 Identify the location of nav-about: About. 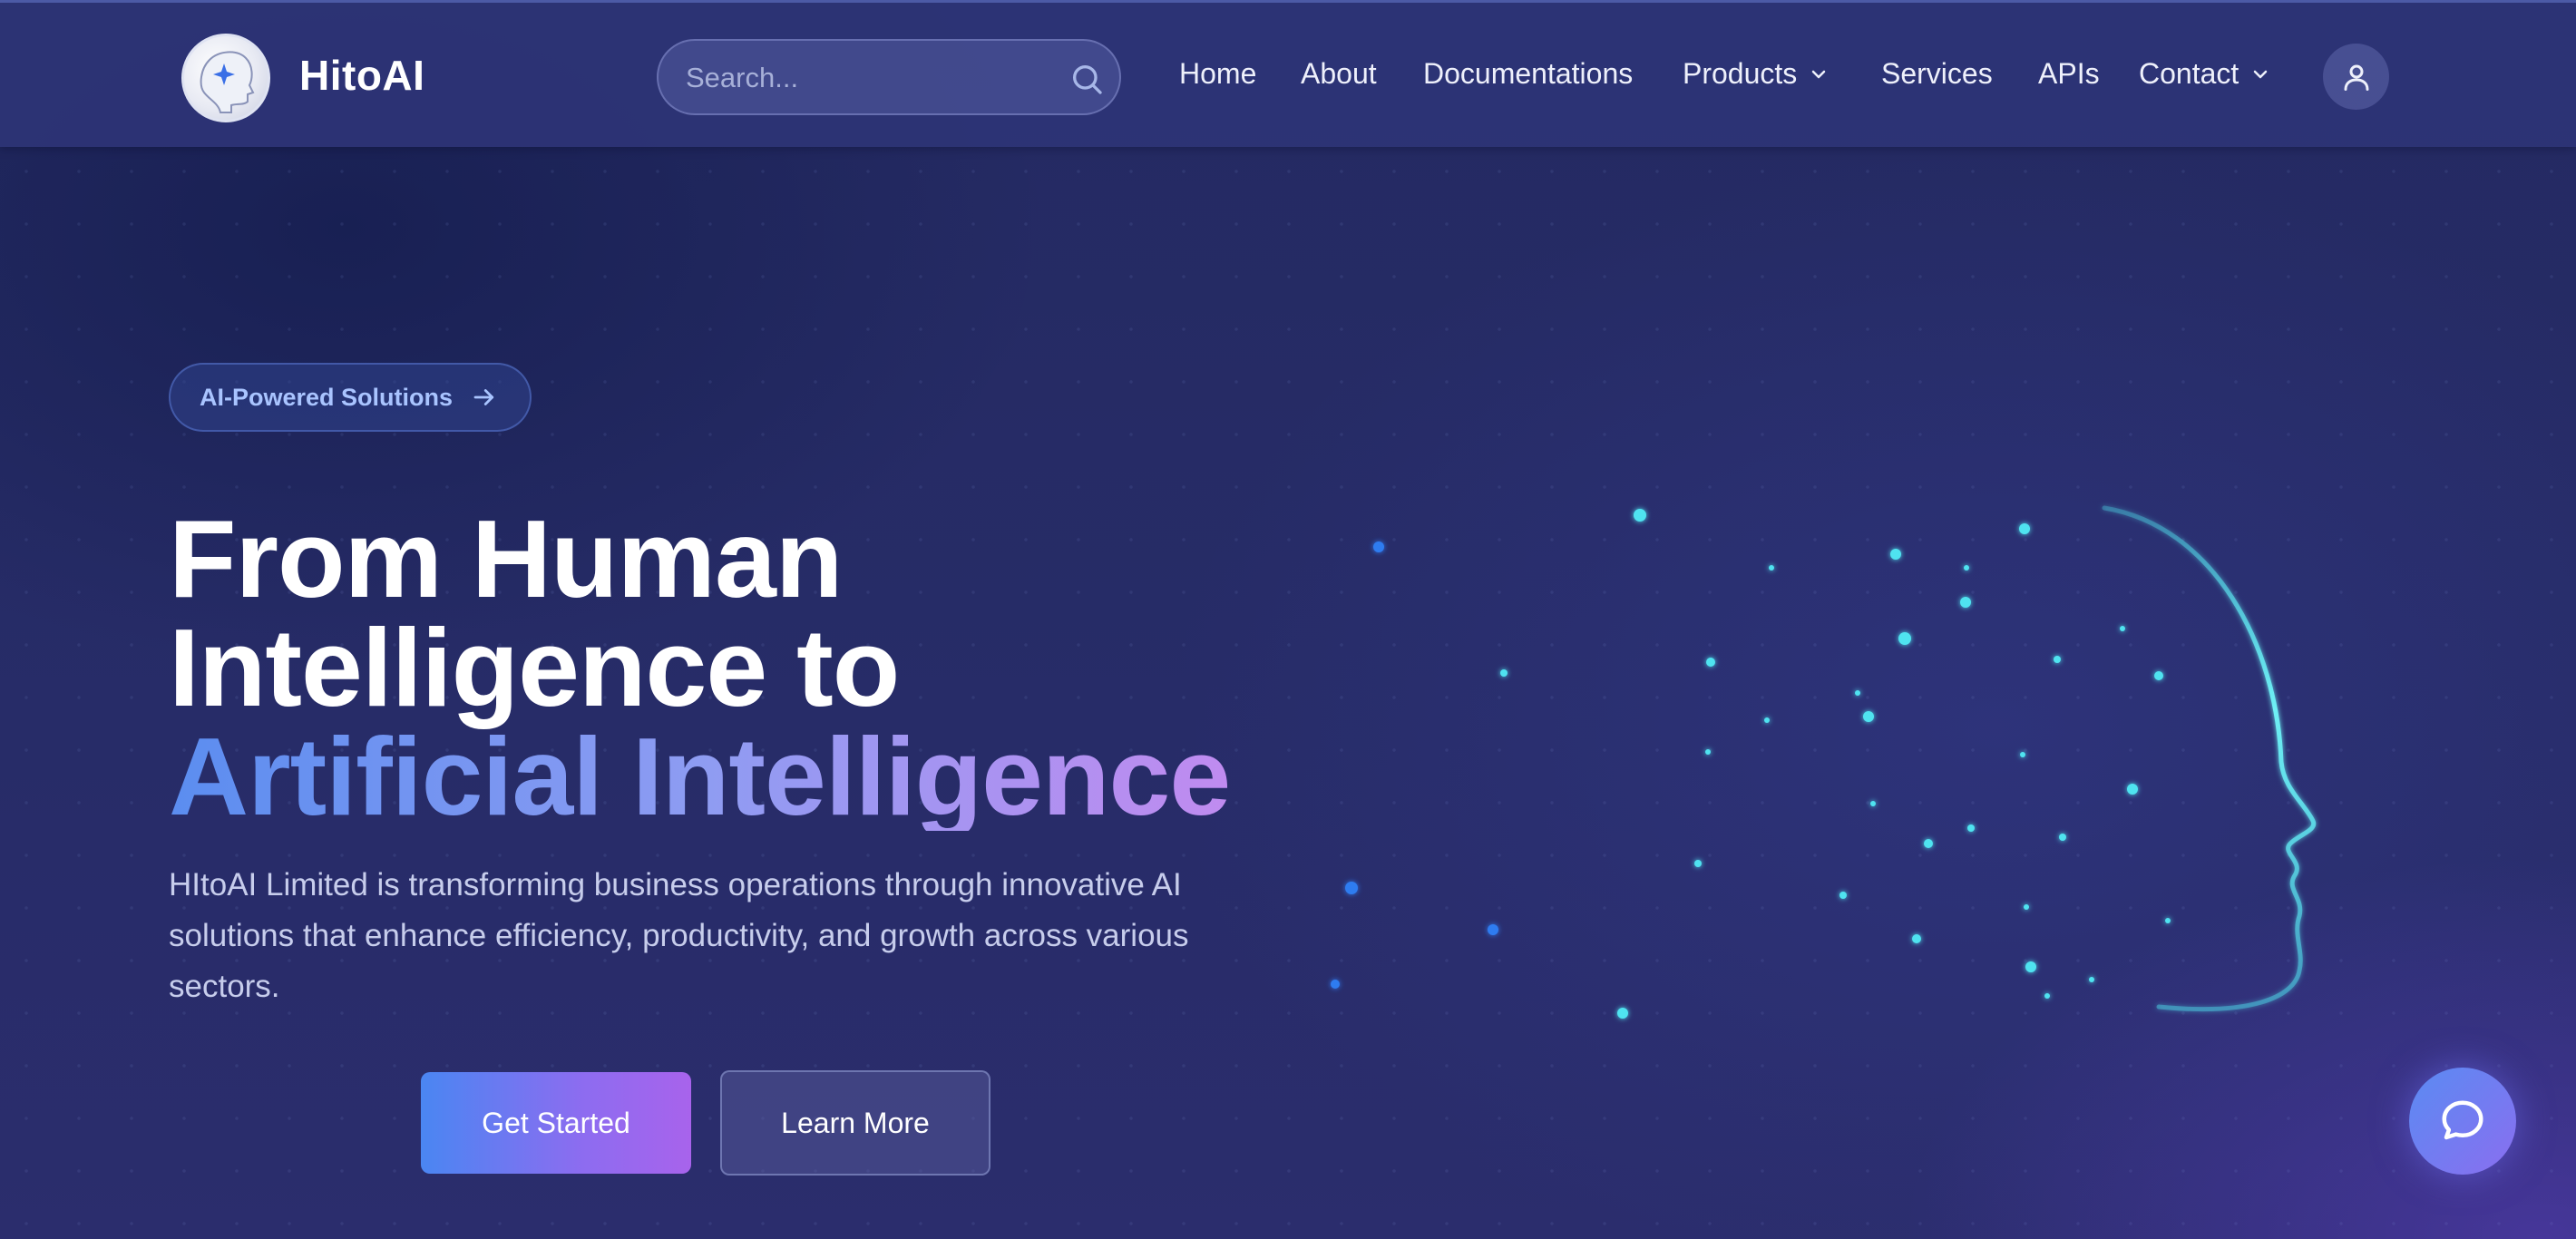
(1339, 74).